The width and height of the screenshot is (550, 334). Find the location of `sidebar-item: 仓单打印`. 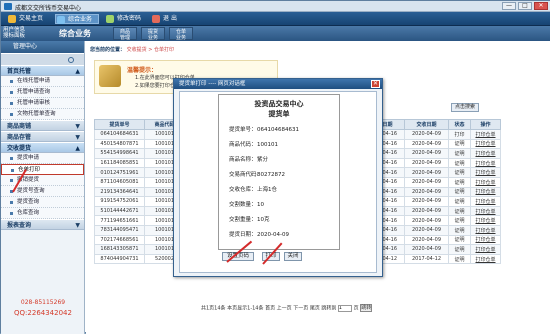

sidebar-item: 仓单打印 is located at coordinates (42, 169).